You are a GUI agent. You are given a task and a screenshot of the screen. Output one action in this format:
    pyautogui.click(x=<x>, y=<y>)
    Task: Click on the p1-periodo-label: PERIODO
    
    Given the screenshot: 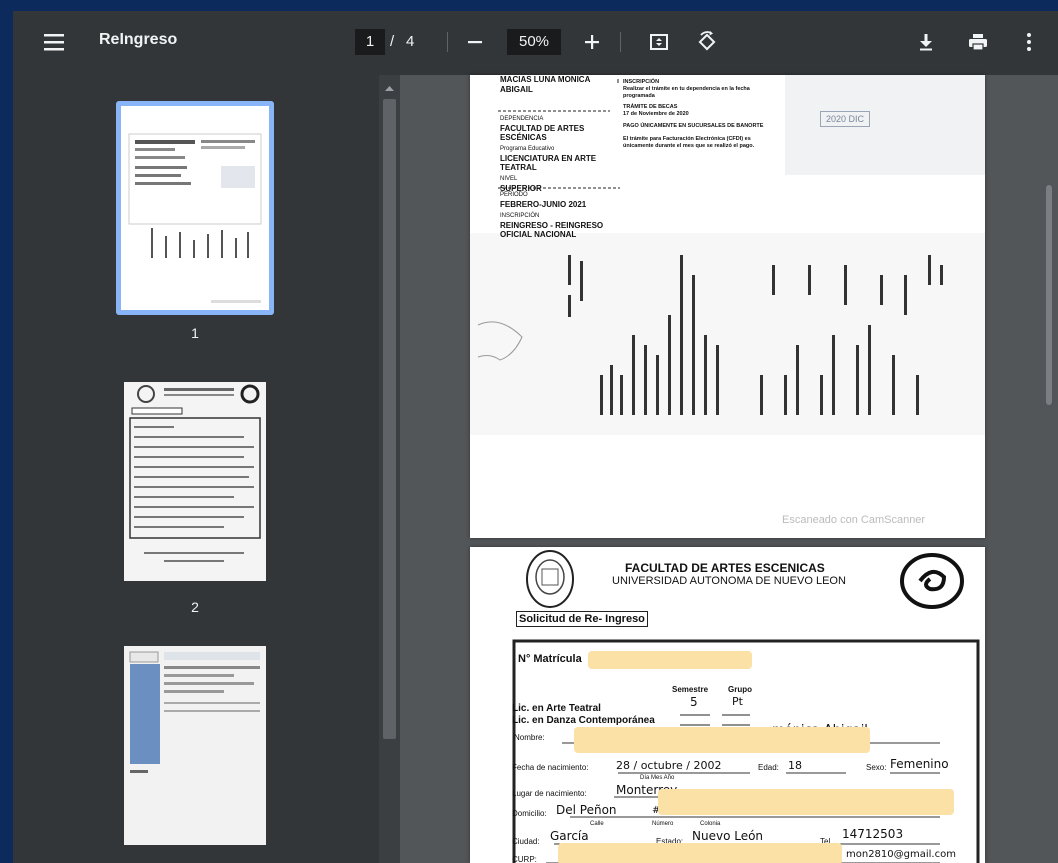 What is the action you would take?
    pyautogui.click(x=514, y=195)
    